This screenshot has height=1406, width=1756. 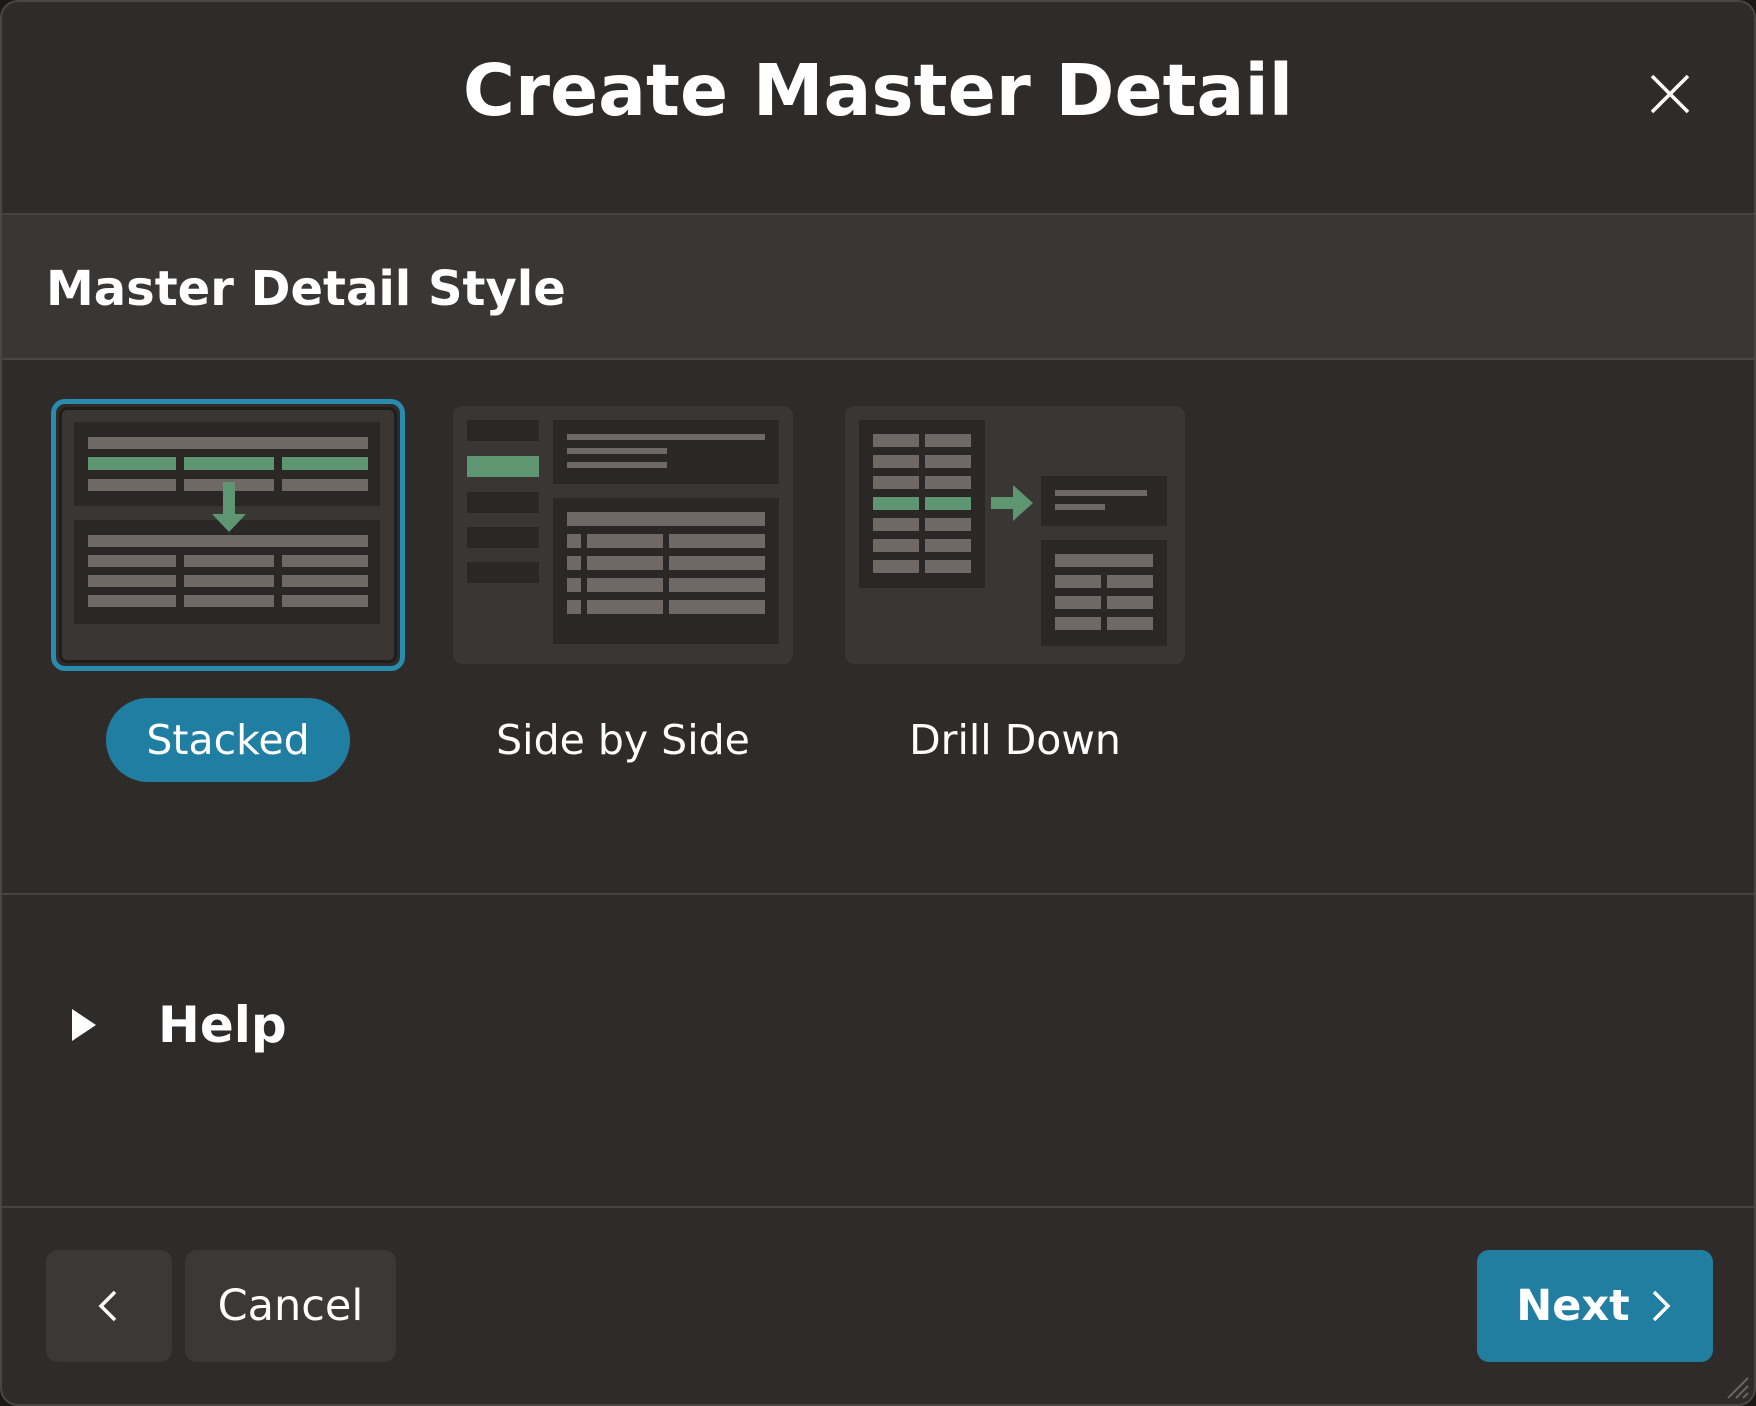 I want to click on cancel-label: Cancel, so click(x=290, y=1306).